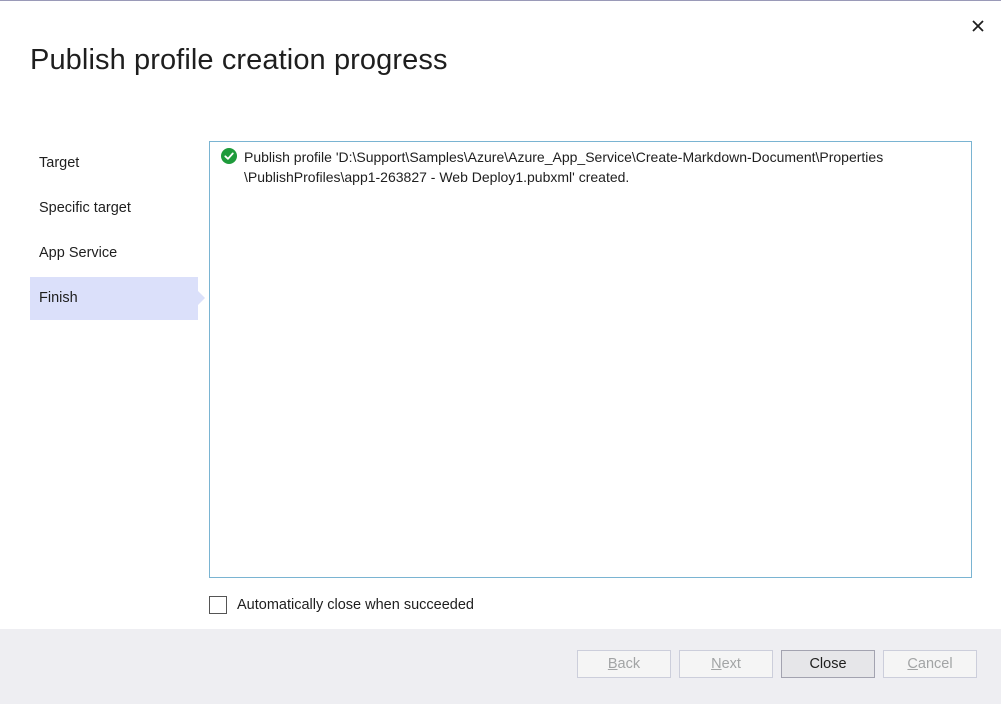 The height and width of the screenshot is (704, 1001). Describe the element at coordinates (912, 664) in the screenshot. I see `cancel-button-mnemonic: C` at that location.